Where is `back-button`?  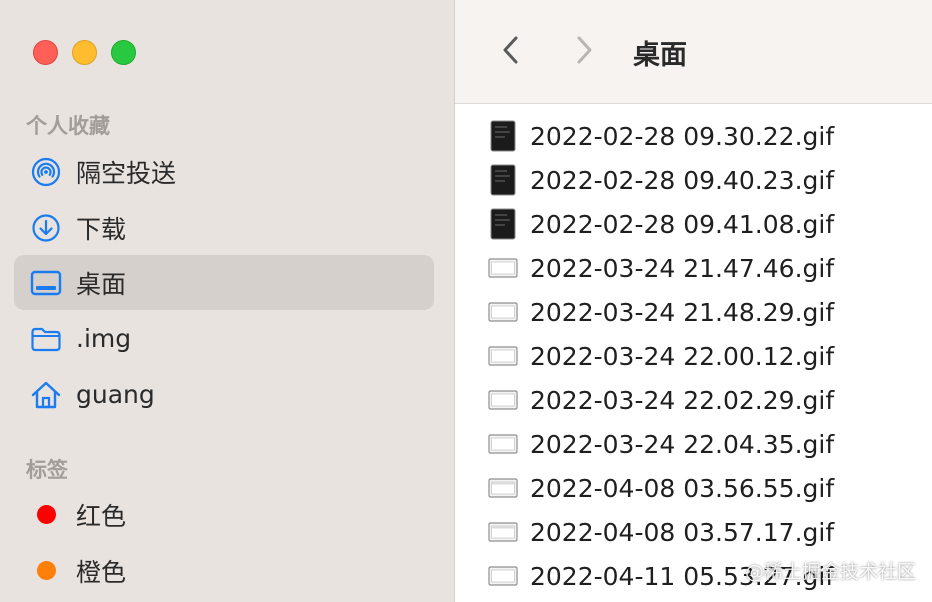
back-button is located at coordinates (511, 52).